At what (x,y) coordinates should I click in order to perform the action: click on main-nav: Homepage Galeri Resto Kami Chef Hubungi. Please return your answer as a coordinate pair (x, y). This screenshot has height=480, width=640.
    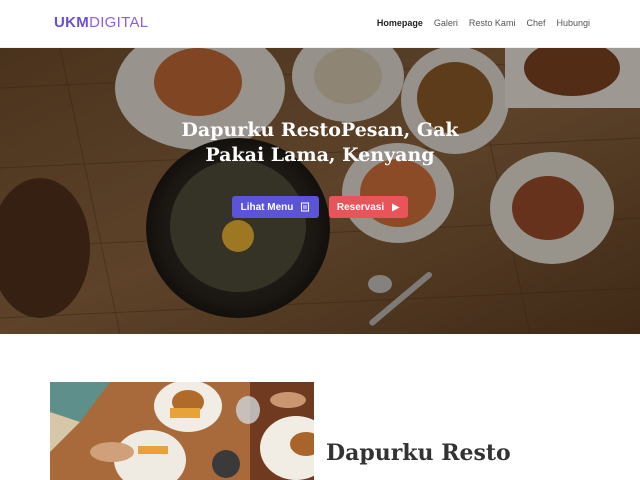
    Looking at the image, I should click on (483, 23).